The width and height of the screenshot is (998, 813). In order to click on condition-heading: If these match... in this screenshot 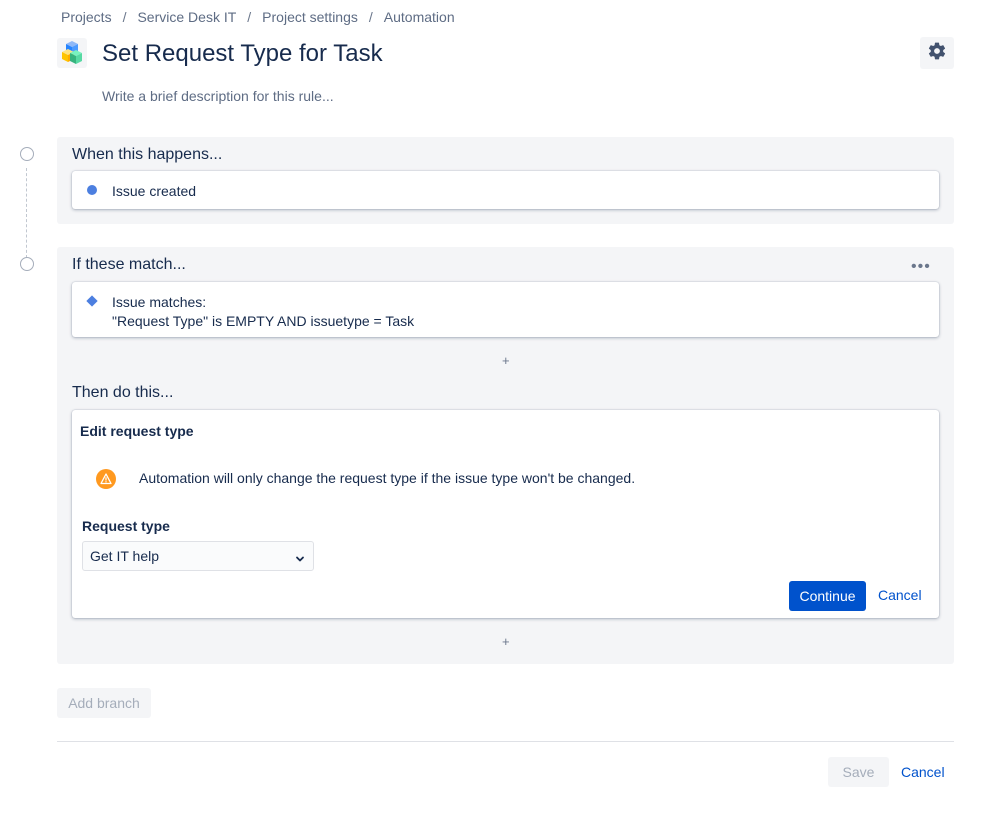, I will do `click(129, 264)`.